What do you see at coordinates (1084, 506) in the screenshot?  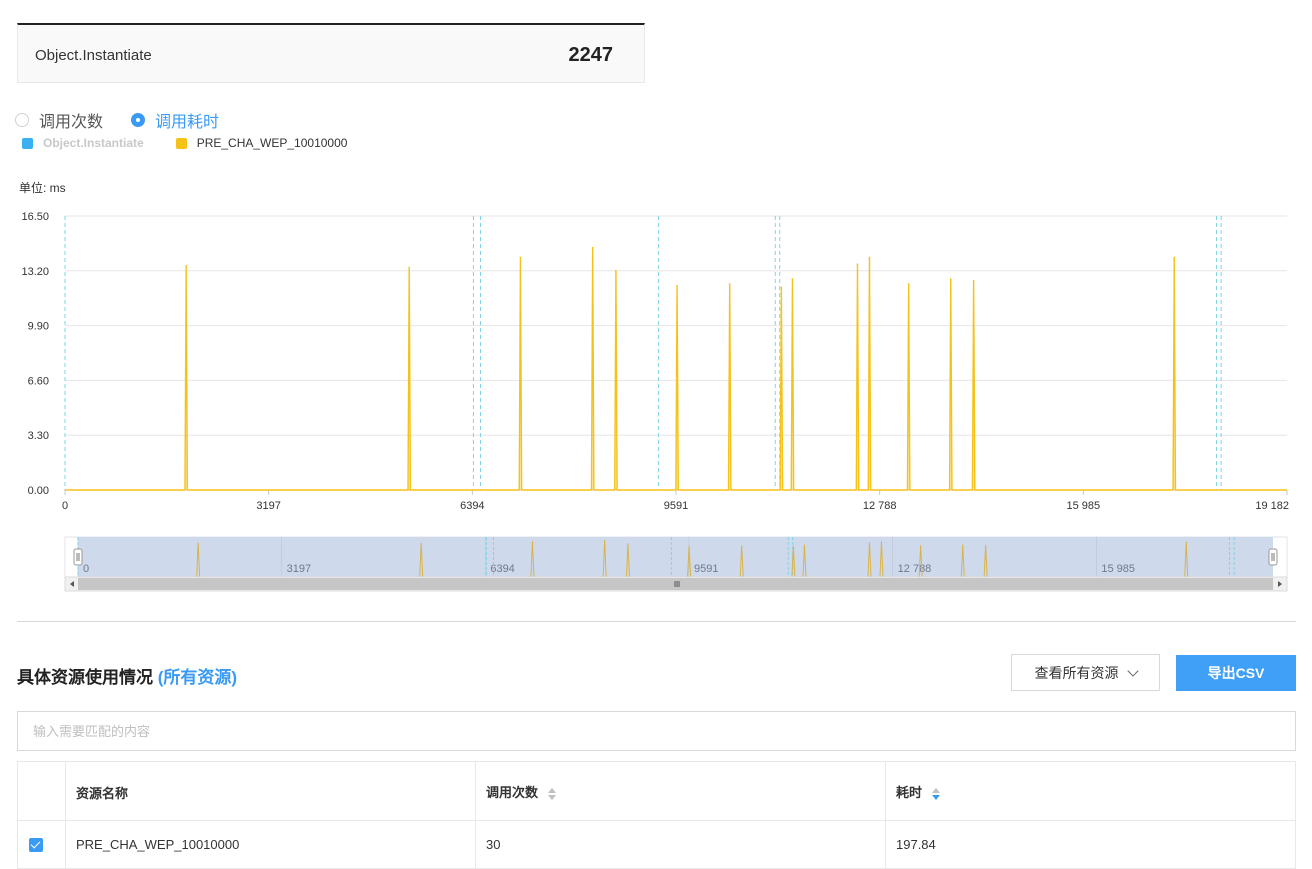 I see `x-tick-label: 15 985` at bounding box center [1084, 506].